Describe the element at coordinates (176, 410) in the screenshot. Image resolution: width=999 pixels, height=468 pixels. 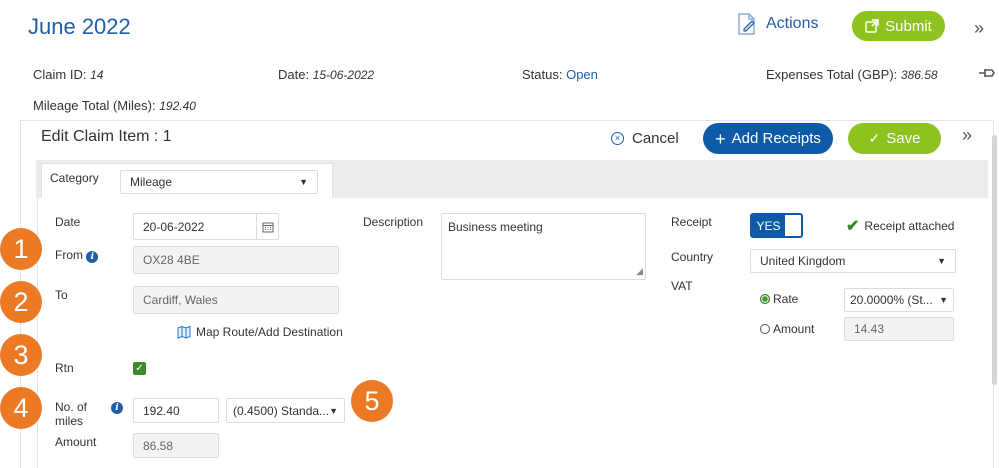
I see `miles-input: 192.40` at that location.